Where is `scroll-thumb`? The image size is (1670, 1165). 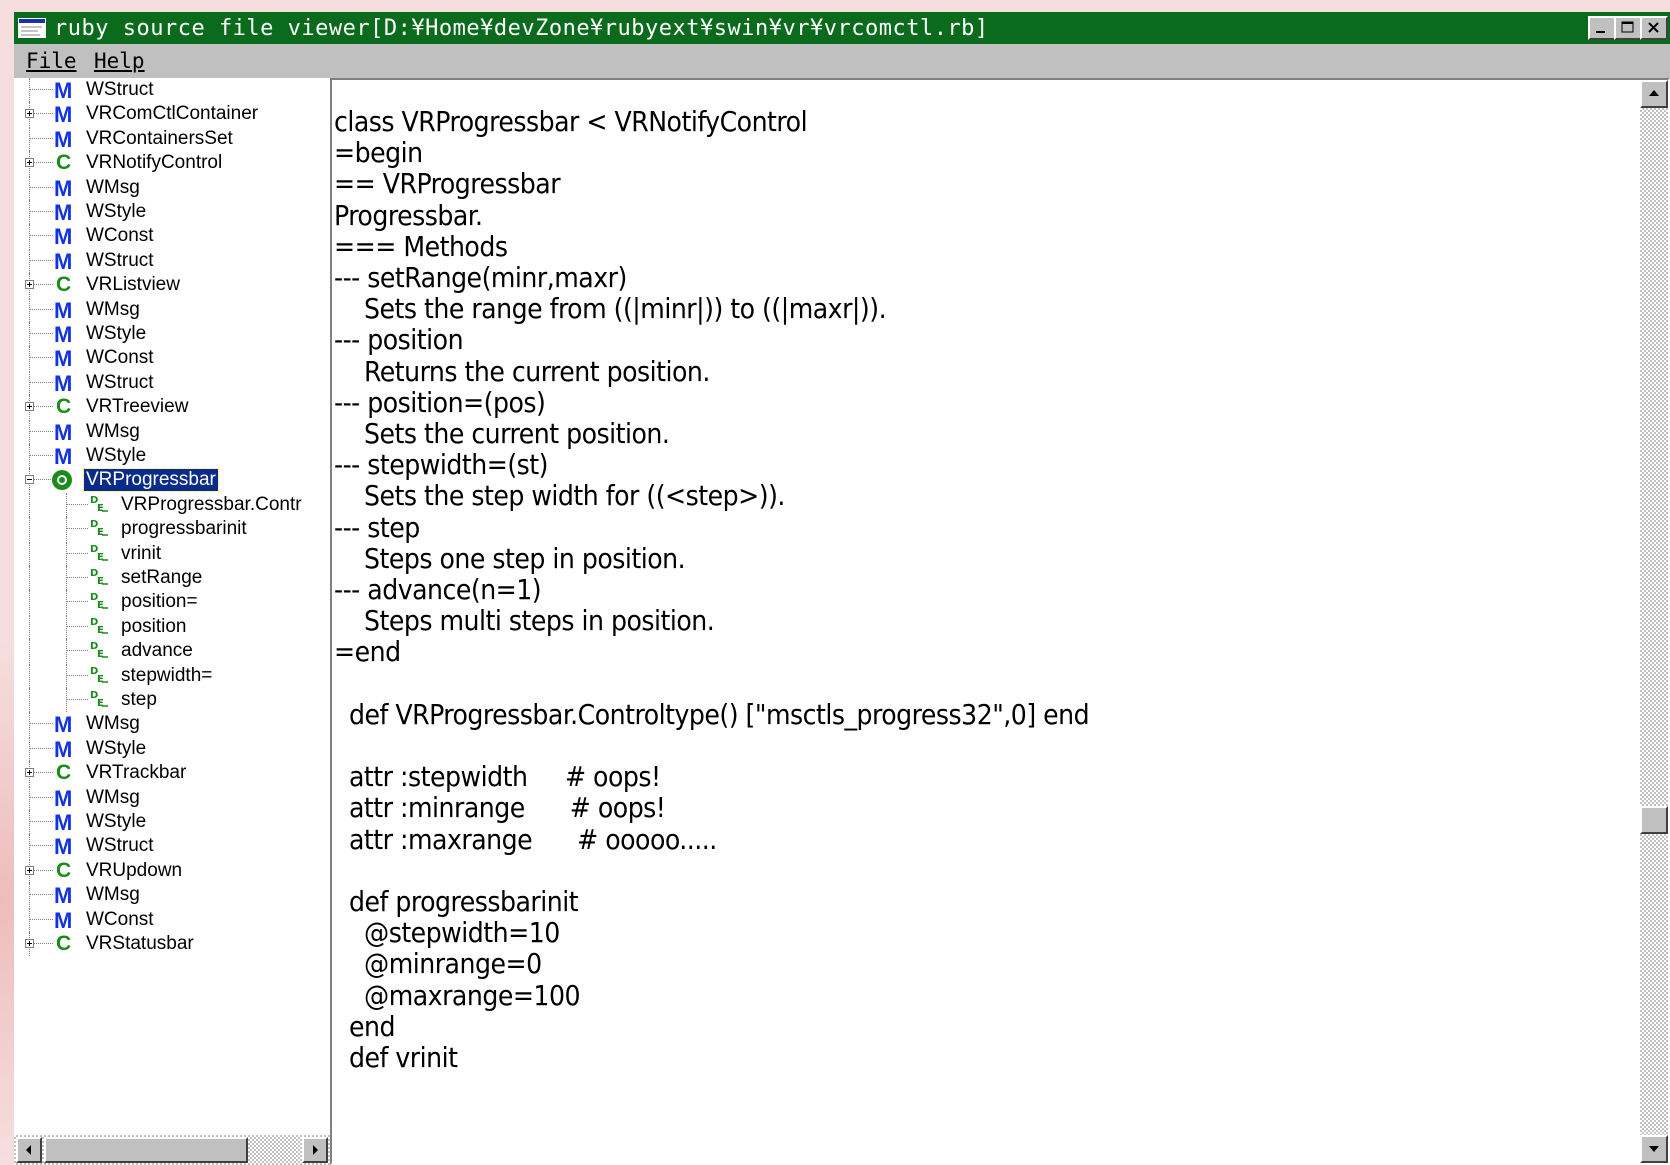
scroll-thumb is located at coordinates (146, 1150).